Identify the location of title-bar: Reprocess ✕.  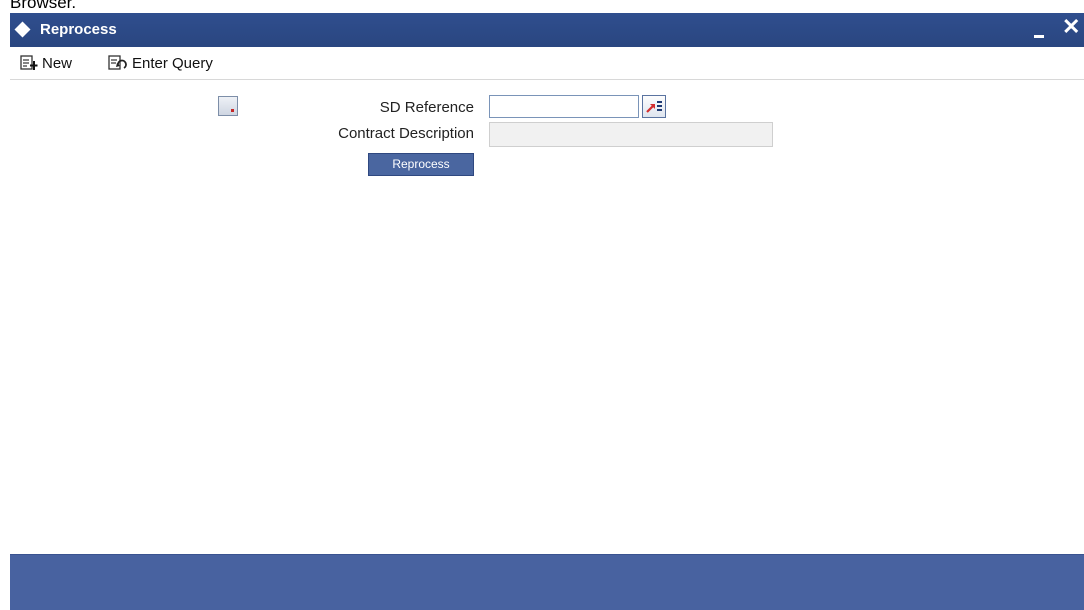
(547, 30).